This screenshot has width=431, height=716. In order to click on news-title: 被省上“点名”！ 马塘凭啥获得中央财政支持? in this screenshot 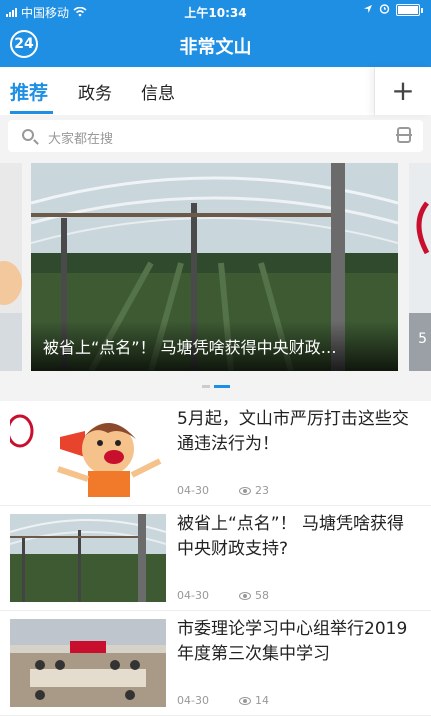, I will do `click(291, 536)`.